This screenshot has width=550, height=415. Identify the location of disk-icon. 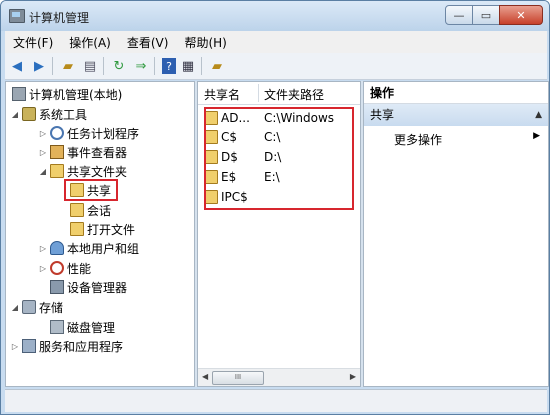
(57, 327).